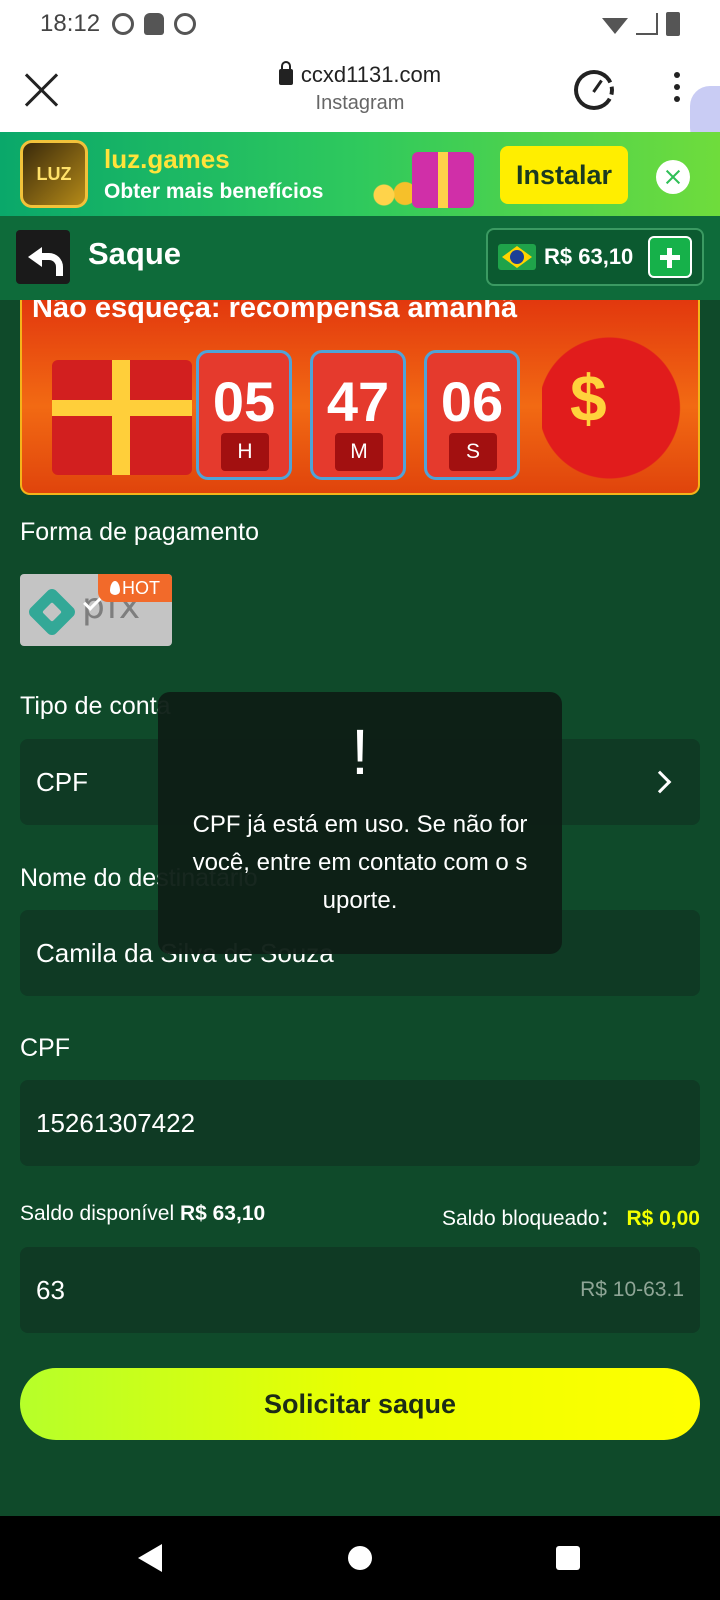 The height and width of the screenshot is (1600, 720). Describe the element at coordinates (426, 176) in the screenshot. I see `gift-illustration` at that location.